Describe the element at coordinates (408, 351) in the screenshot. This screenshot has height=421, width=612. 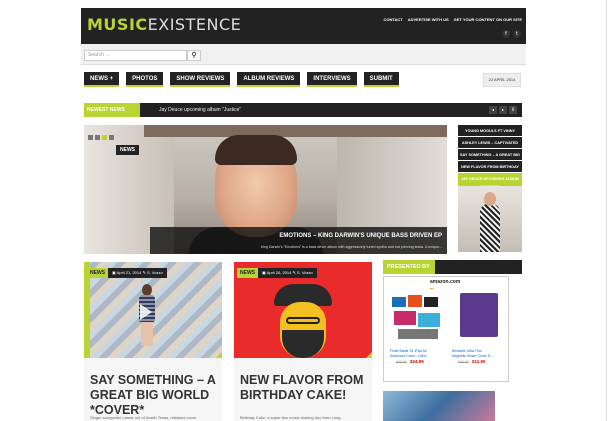
I see `ad-product-caption: Finite Blade S1 iPad Air` at that location.